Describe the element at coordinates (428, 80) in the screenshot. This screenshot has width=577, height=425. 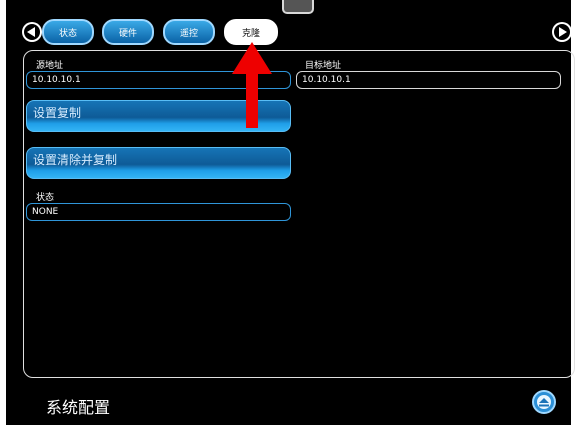
I see `target-address-input: 10.10.10.1` at that location.